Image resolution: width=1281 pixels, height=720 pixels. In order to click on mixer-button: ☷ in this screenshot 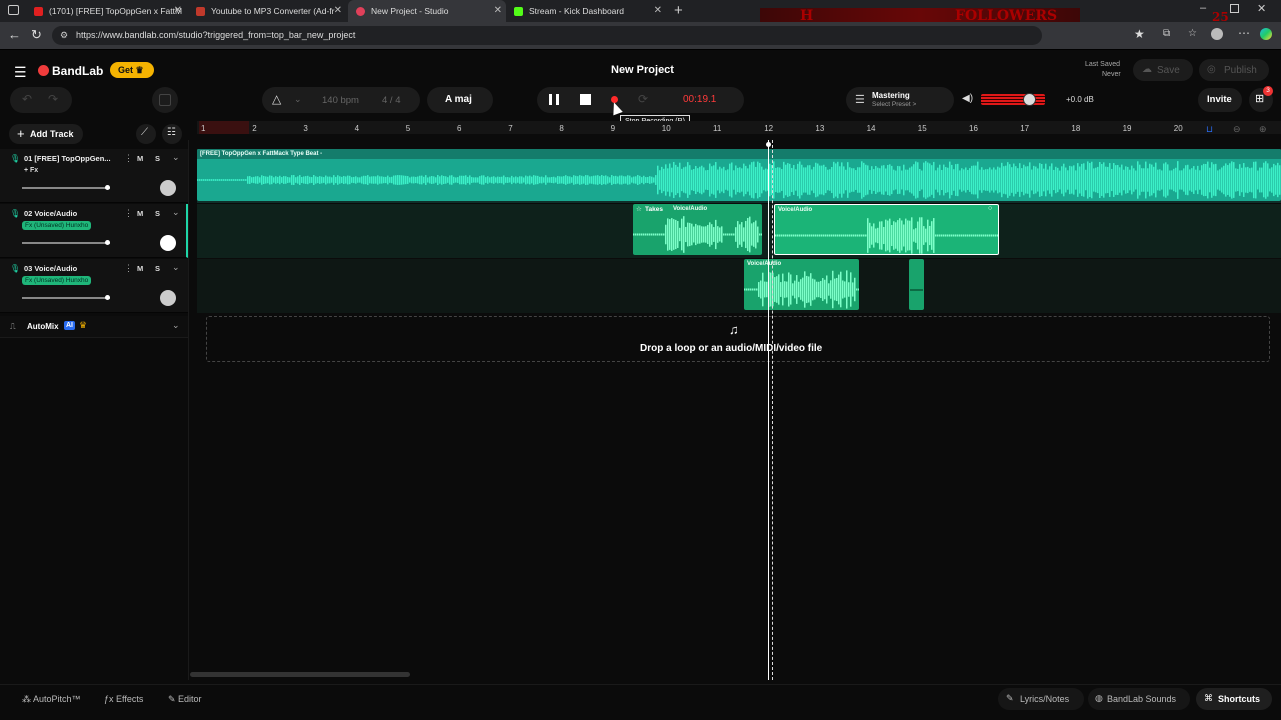, I will do `click(172, 134)`.